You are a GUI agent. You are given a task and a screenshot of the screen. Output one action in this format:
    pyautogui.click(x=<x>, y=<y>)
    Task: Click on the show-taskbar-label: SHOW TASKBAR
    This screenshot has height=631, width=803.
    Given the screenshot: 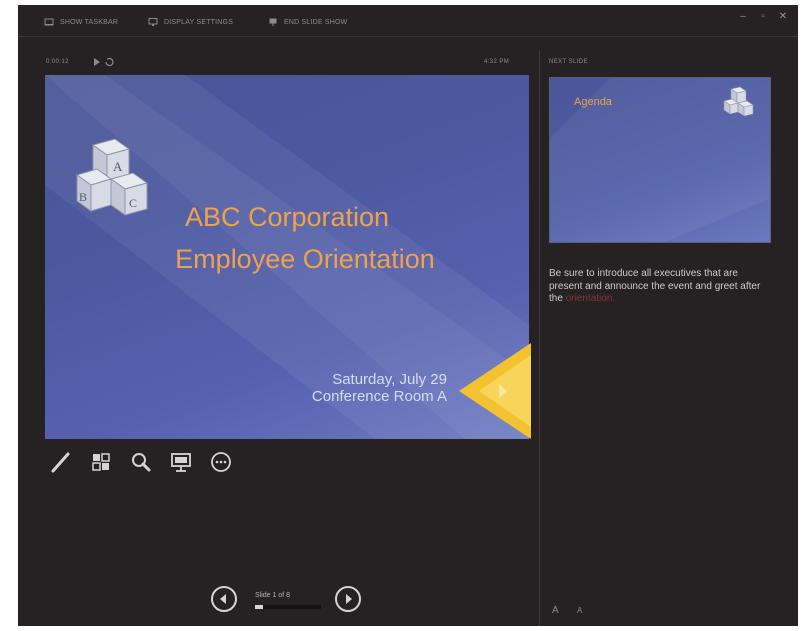 What is the action you would take?
    pyautogui.click(x=89, y=22)
    